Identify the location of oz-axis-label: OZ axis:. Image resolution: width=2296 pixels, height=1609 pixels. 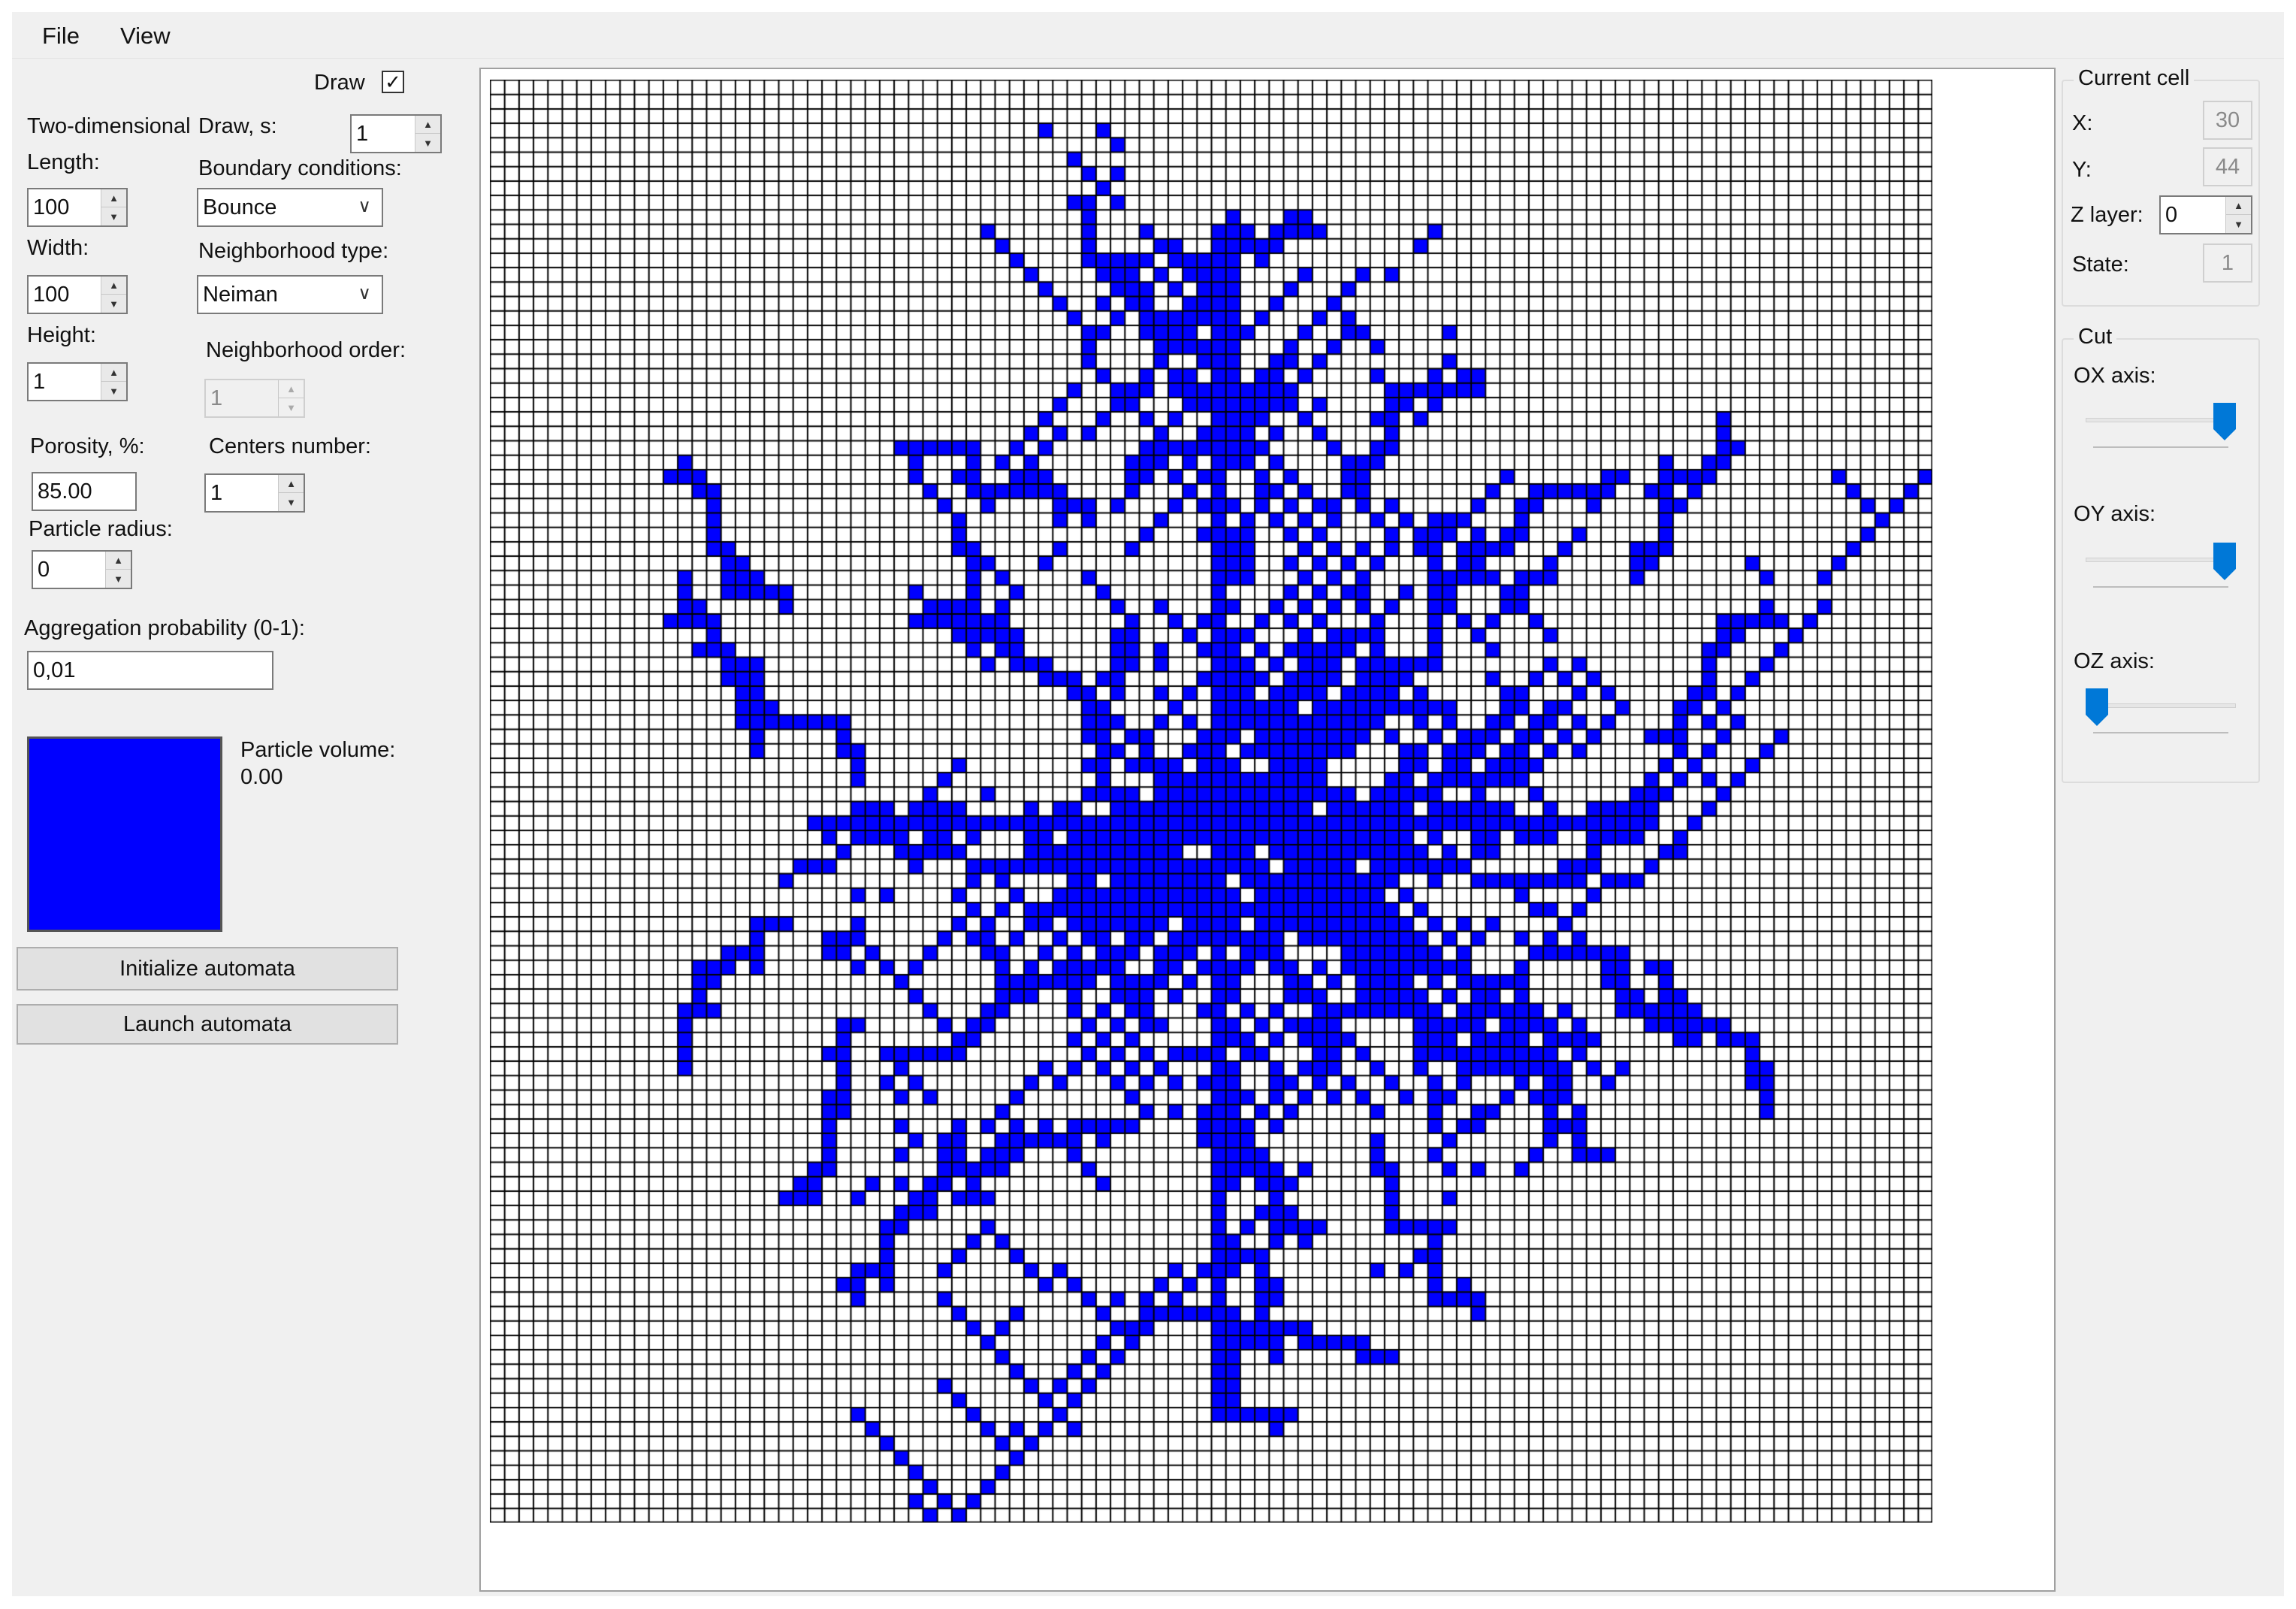
(2114, 661).